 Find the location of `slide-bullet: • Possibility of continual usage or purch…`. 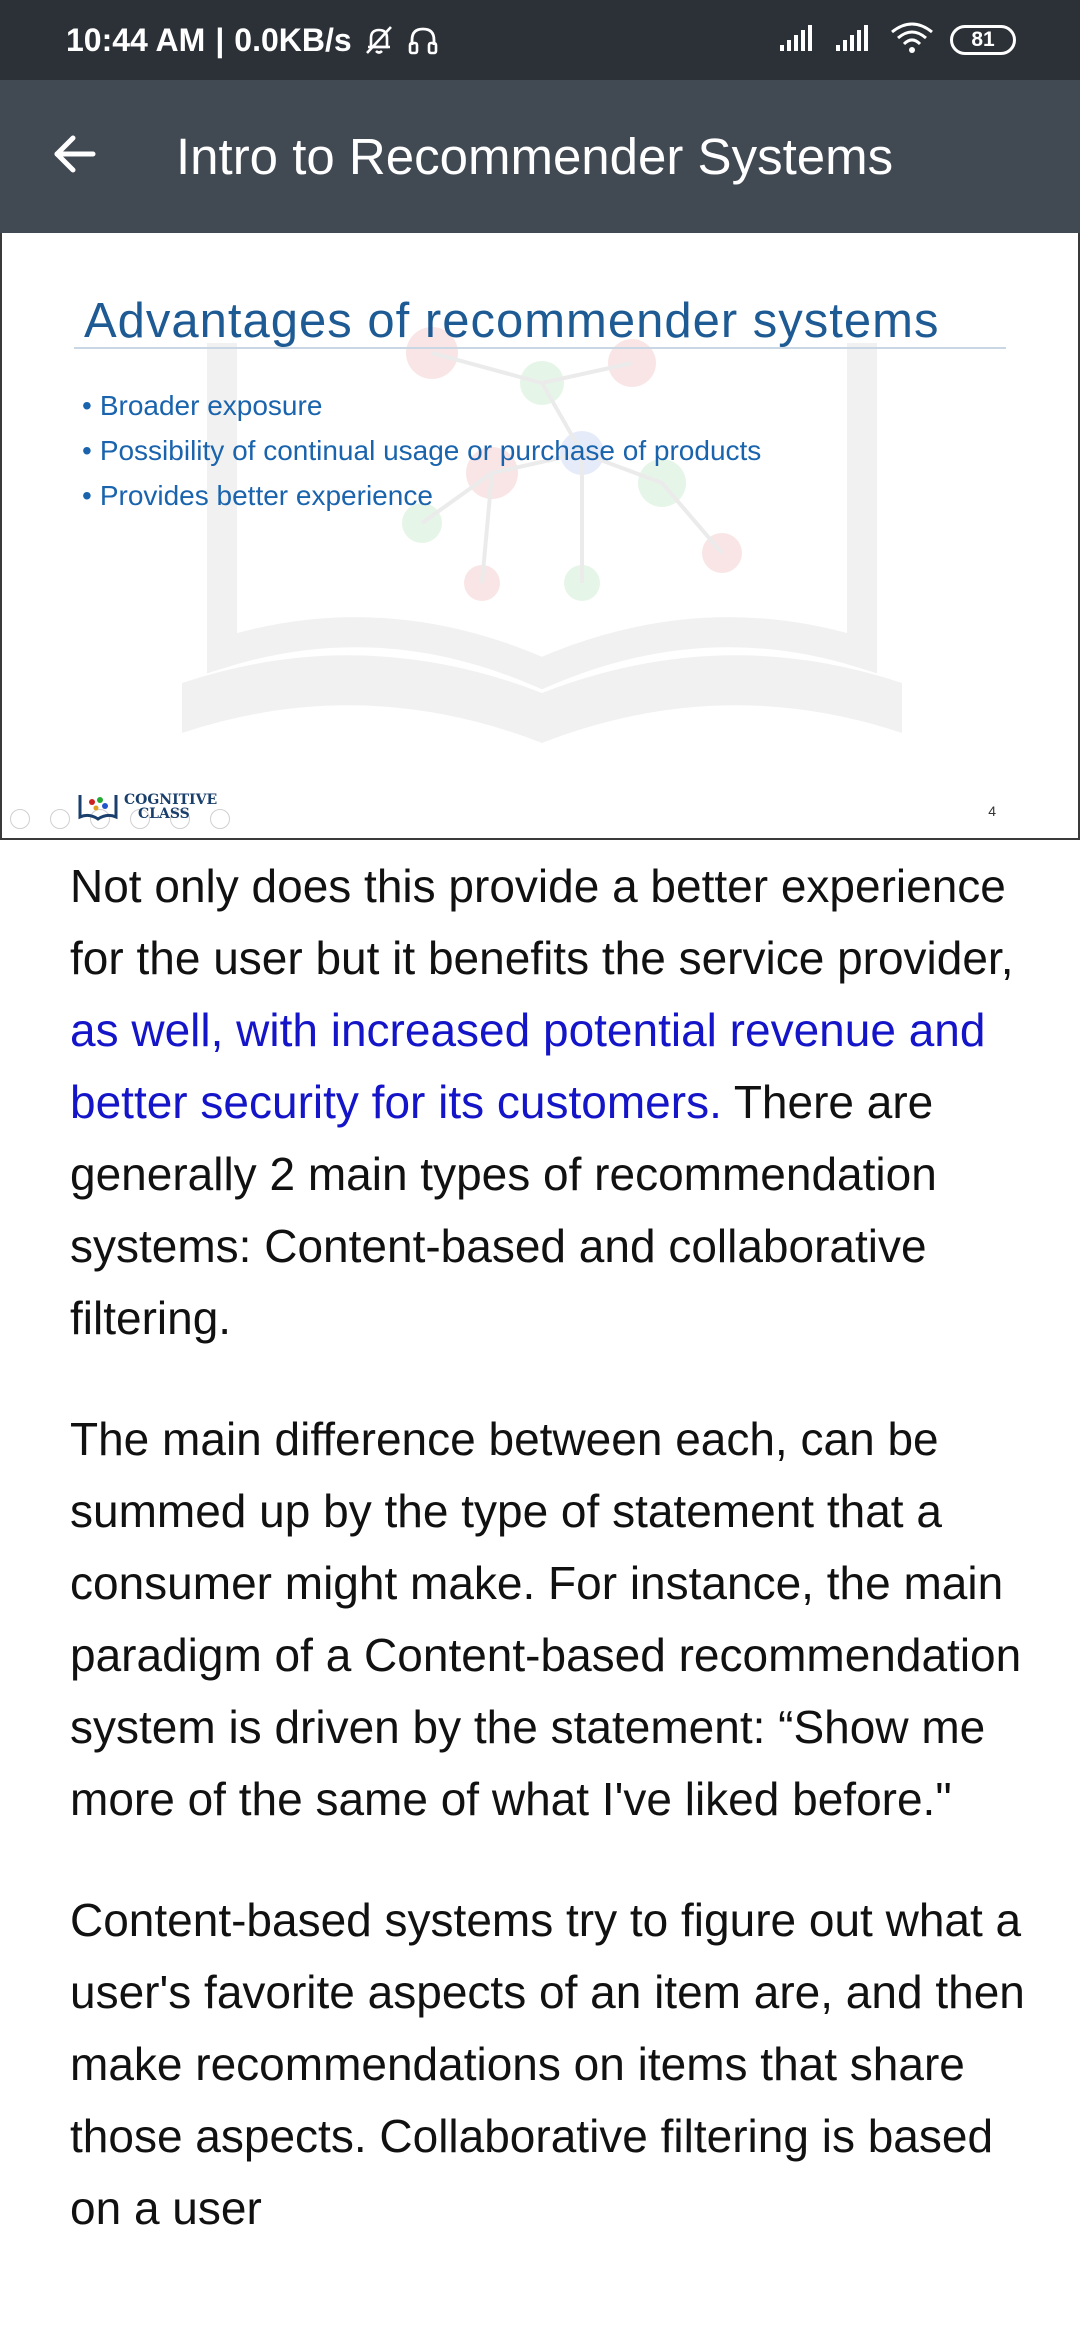

slide-bullet: • Possibility of continual usage or purch… is located at coordinates (421, 450).